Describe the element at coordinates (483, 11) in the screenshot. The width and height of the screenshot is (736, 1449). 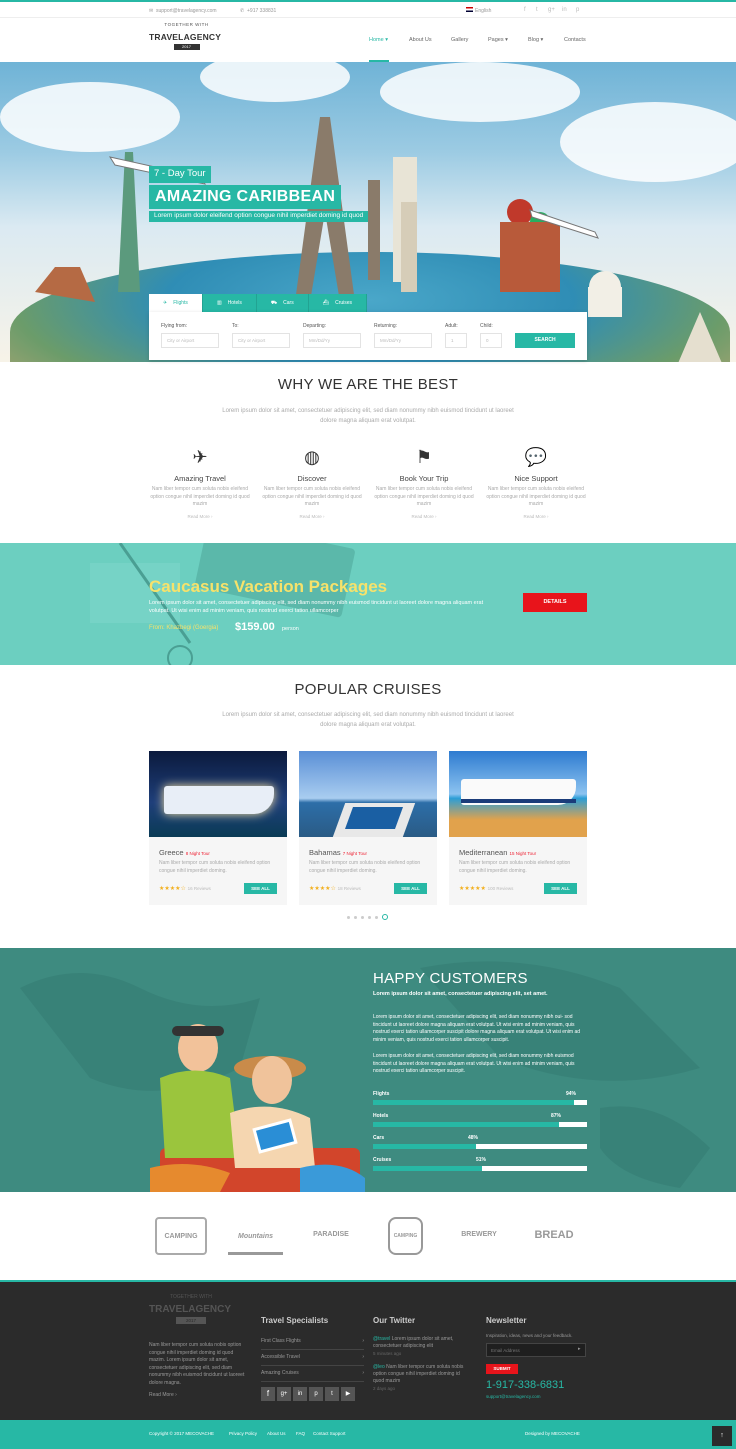
I see `language-select: English` at that location.